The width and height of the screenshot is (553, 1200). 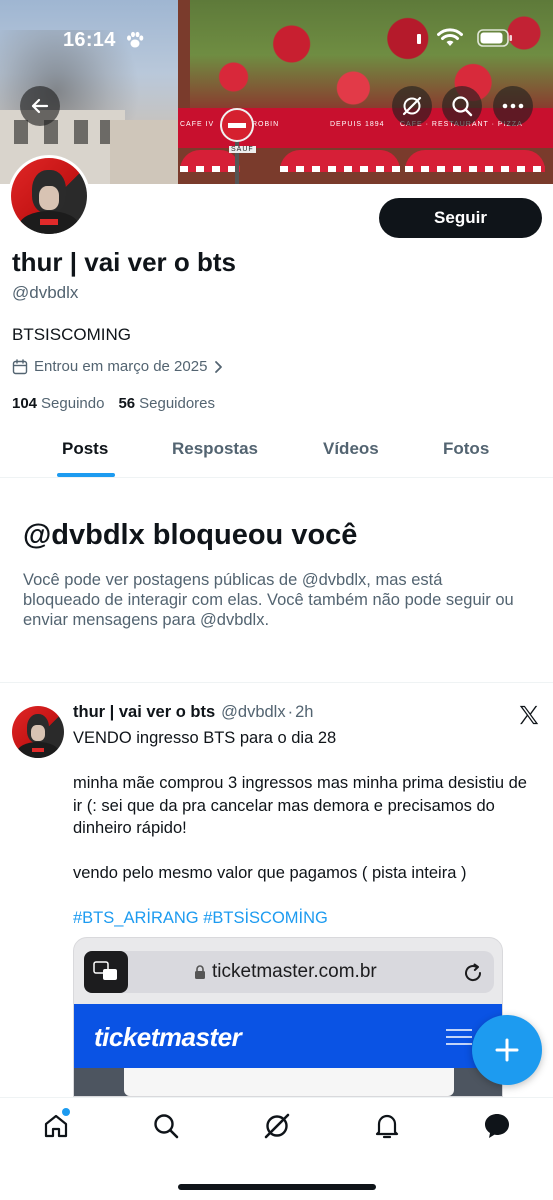 I want to click on browser-url: ticketmaster.com.br, so click(x=285, y=972).